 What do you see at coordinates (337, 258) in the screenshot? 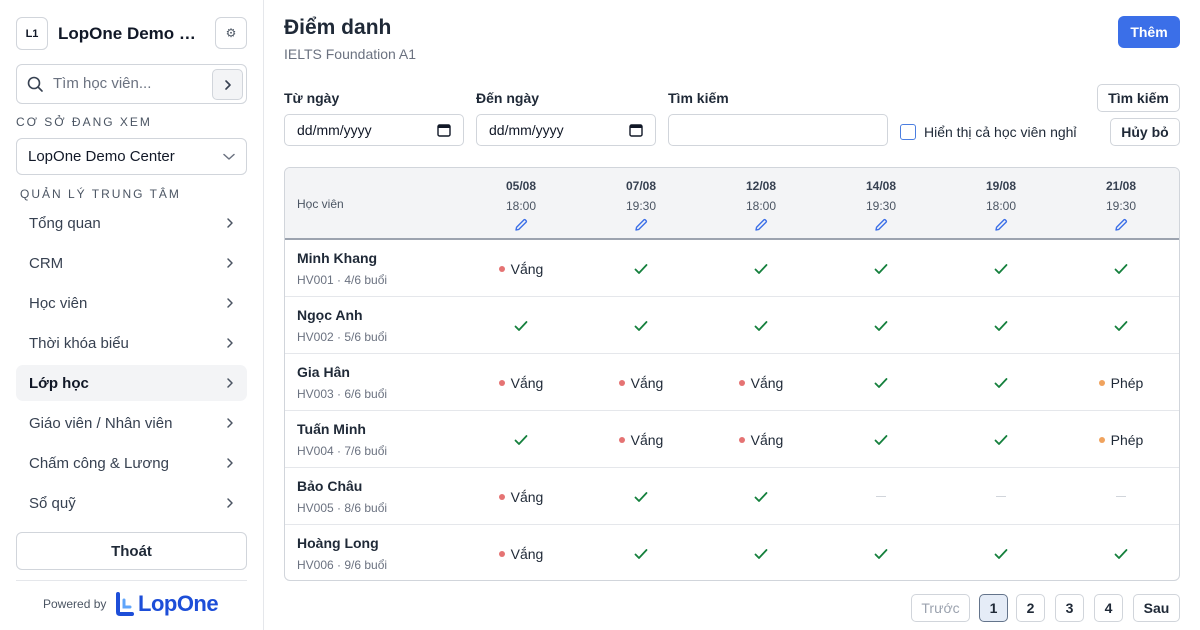
I see `student-name: Minh Khang` at bounding box center [337, 258].